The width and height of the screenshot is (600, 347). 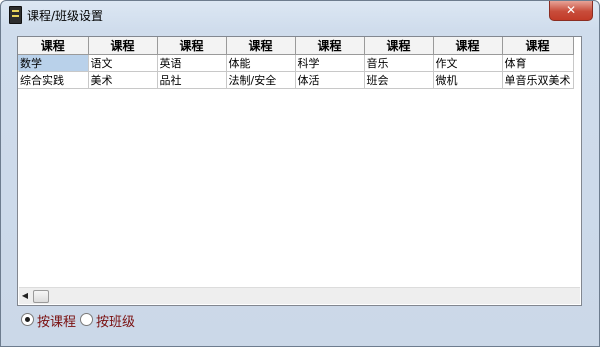 What do you see at coordinates (41, 296) in the screenshot?
I see `scrollbar-thumb` at bounding box center [41, 296].